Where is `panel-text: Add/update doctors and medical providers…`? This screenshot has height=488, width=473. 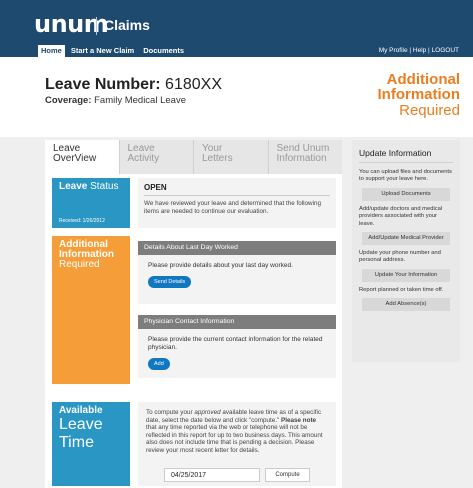 panel-text: Add/update doctors and medical providers… is located at coordinates (401, 216).